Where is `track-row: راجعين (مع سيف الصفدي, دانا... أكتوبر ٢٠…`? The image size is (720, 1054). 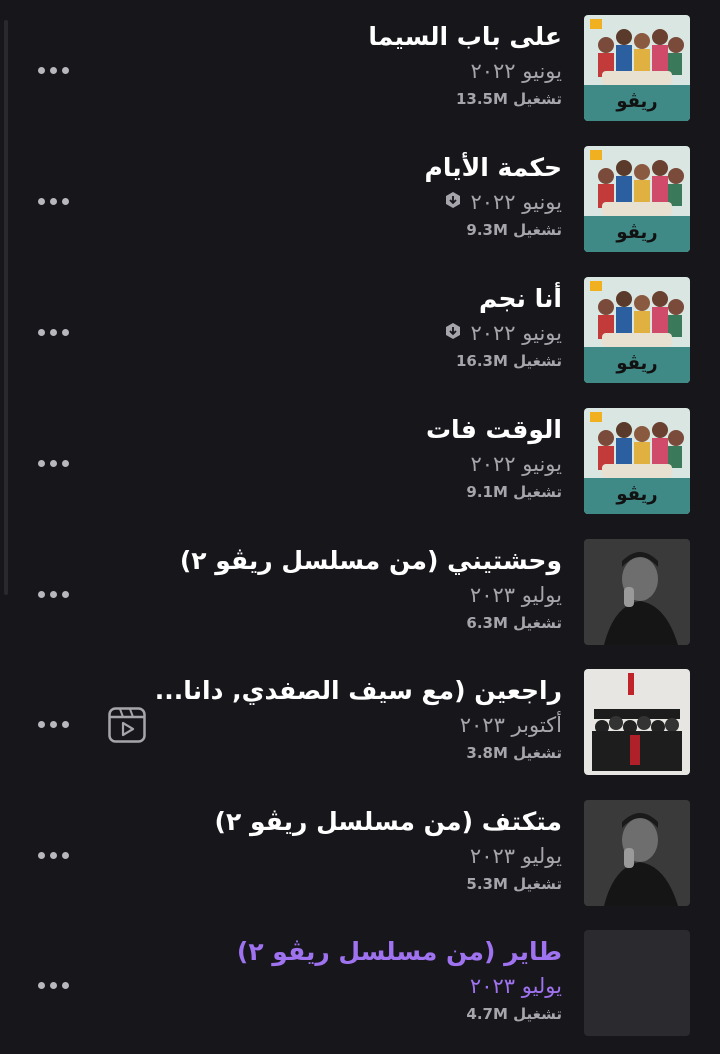 track-row: راجعين (مع سيف الصفدي, دانا... أكتوبر ٢٠… is located at coordinates (360, 723).